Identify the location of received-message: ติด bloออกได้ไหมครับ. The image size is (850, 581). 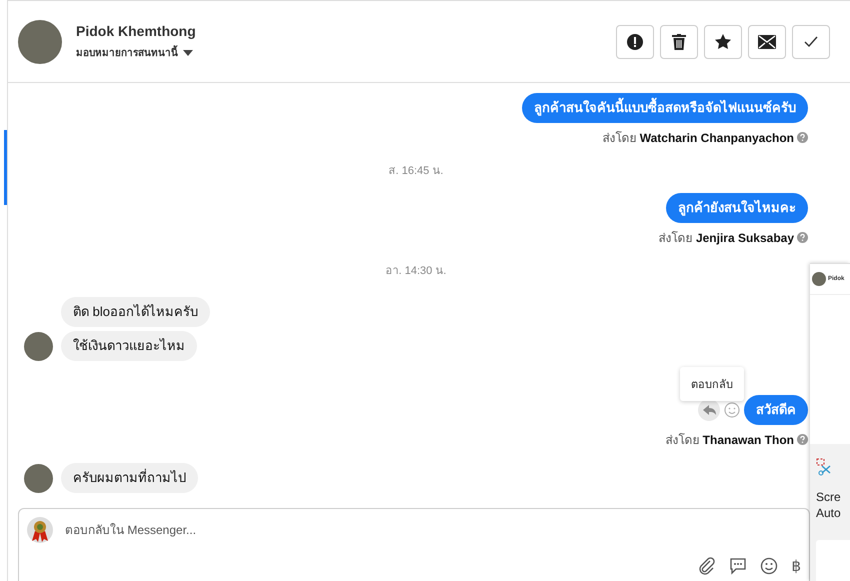
(135, 312).